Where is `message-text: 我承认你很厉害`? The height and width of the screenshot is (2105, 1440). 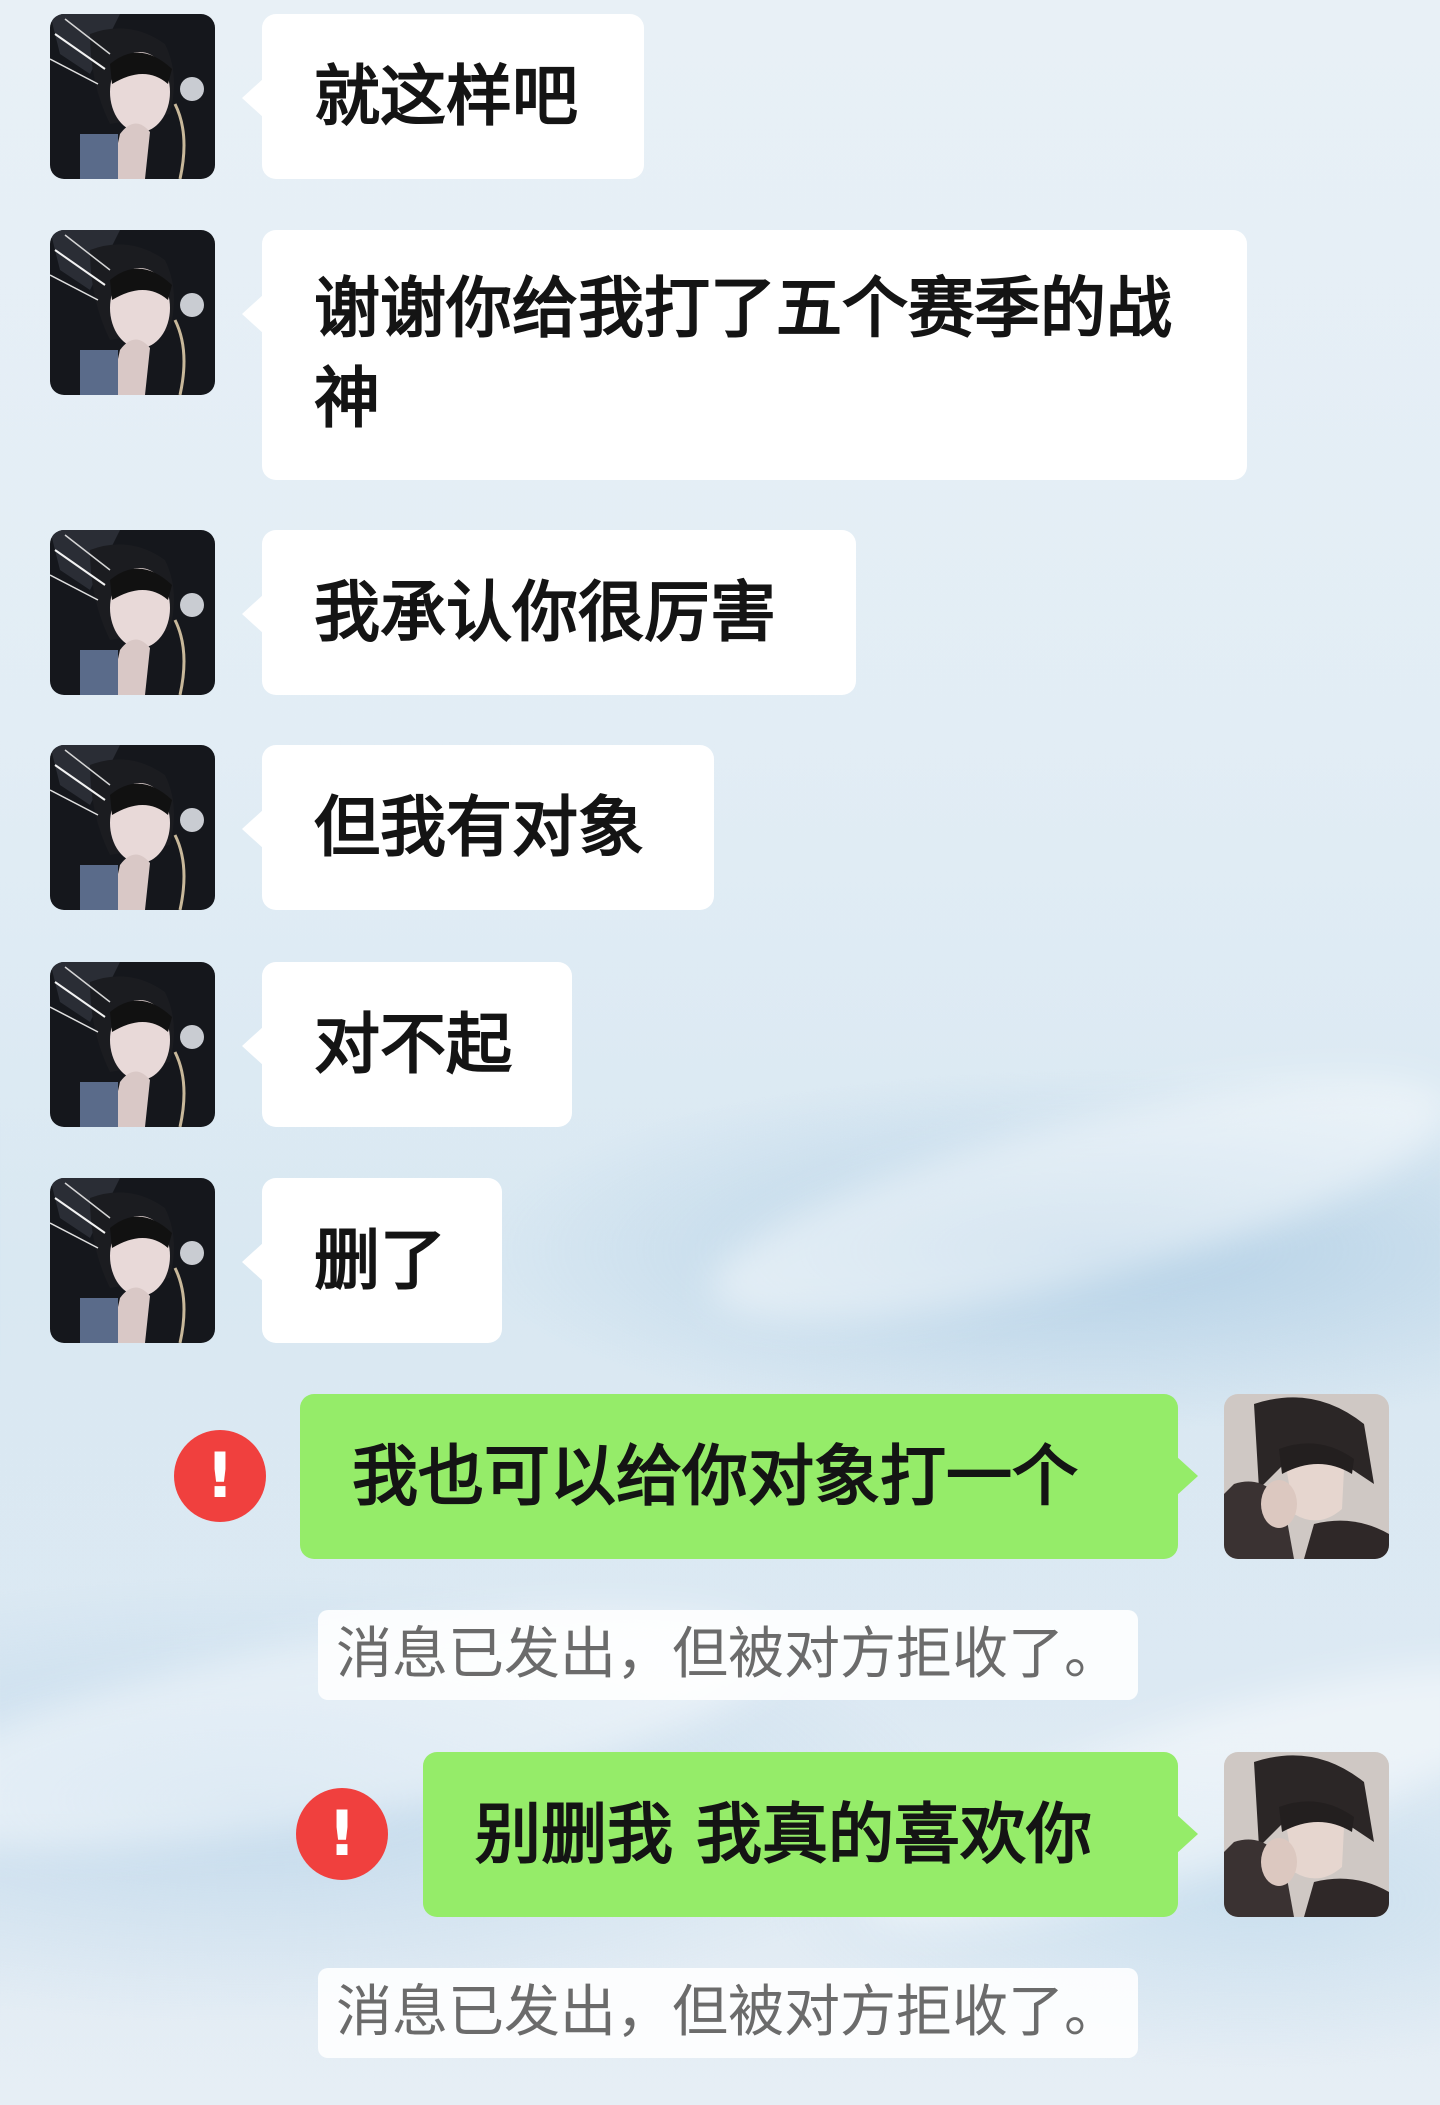 message-text: 我承认你很厉害 is located at coordinates (545, 612).